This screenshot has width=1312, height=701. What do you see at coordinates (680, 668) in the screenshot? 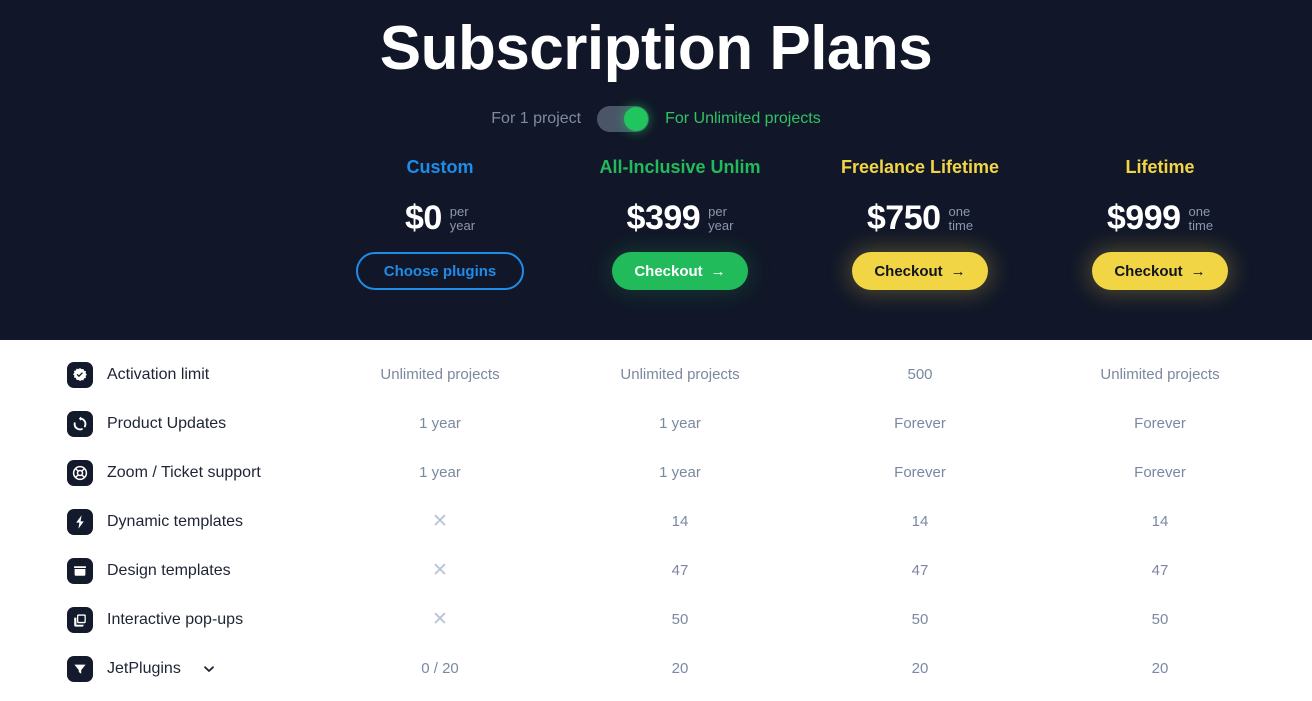
I see `cell-all-inclusive-unlim: 20` at bounding box center [680, 668].